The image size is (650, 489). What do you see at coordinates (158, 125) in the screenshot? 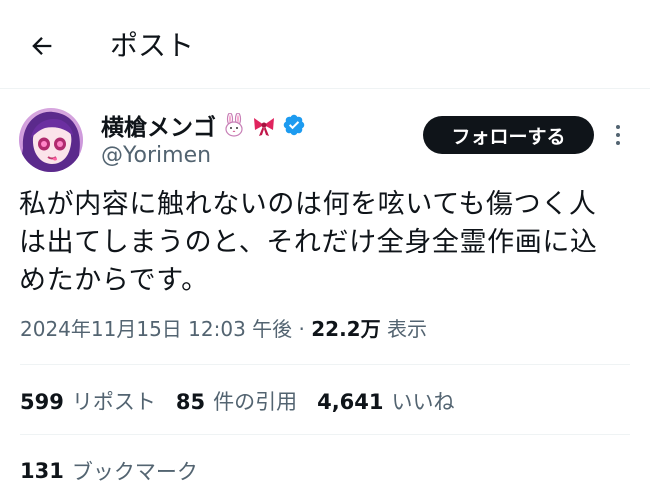
I see `display-name: 横槍メンゴ` at bounding box center [158, 125].